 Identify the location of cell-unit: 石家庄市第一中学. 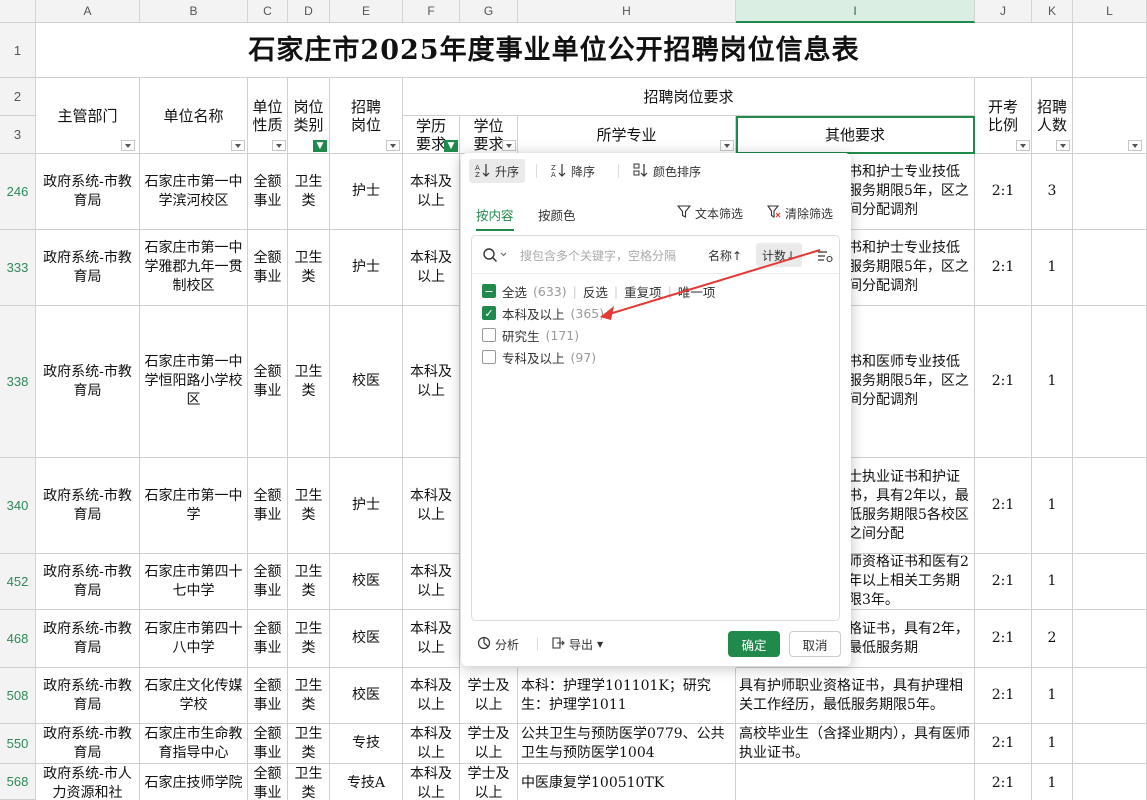
(194, 506).